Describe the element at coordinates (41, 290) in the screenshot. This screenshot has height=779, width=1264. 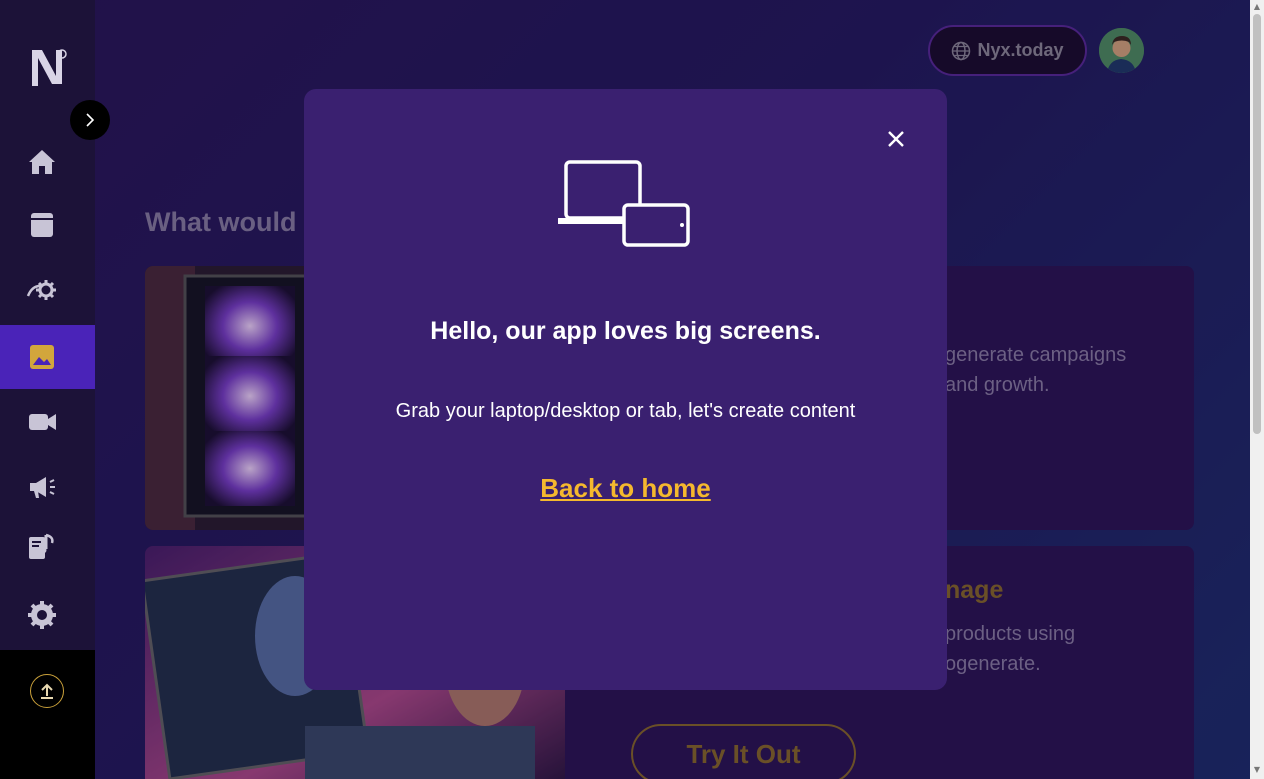
I see `gear-arrow-icon` at that location.